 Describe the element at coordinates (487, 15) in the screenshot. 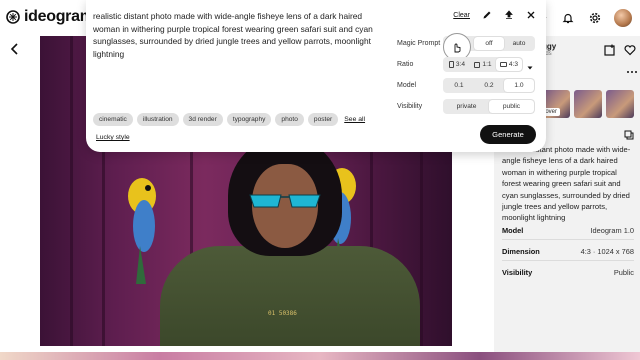

I see `pencil-icon` at that location.